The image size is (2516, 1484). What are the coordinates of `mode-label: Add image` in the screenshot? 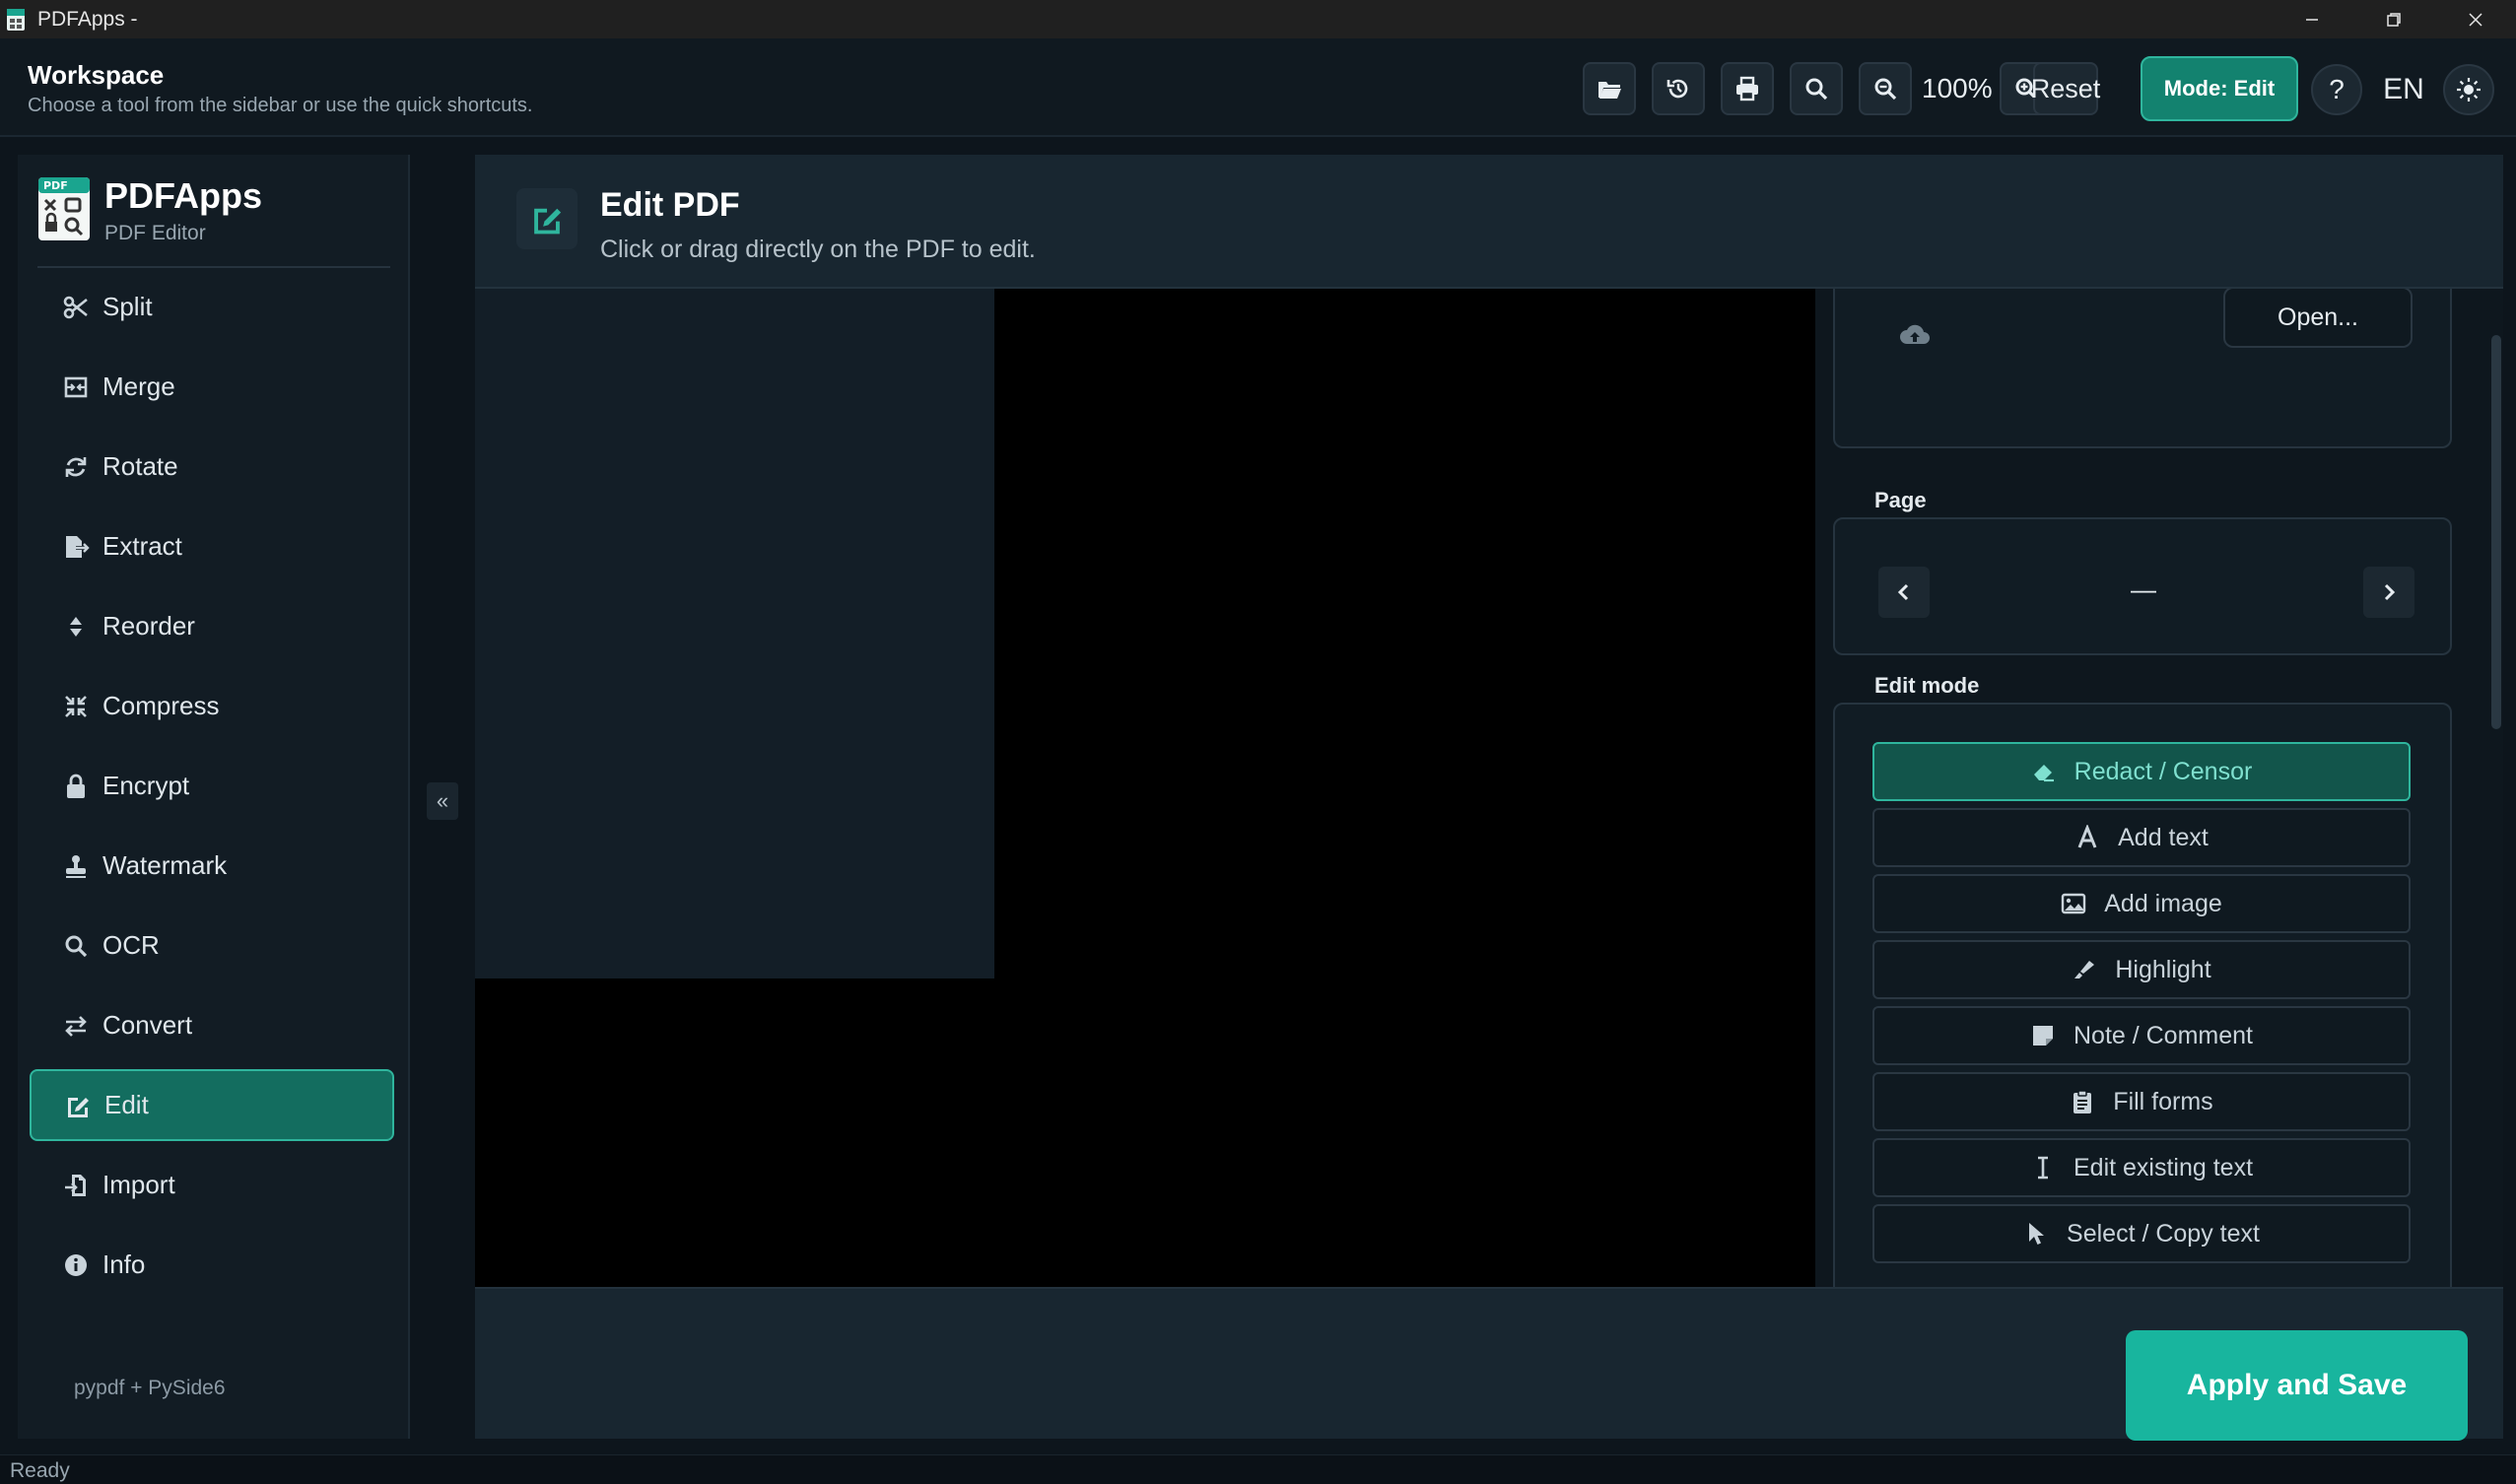 It's located at (2163, 903).